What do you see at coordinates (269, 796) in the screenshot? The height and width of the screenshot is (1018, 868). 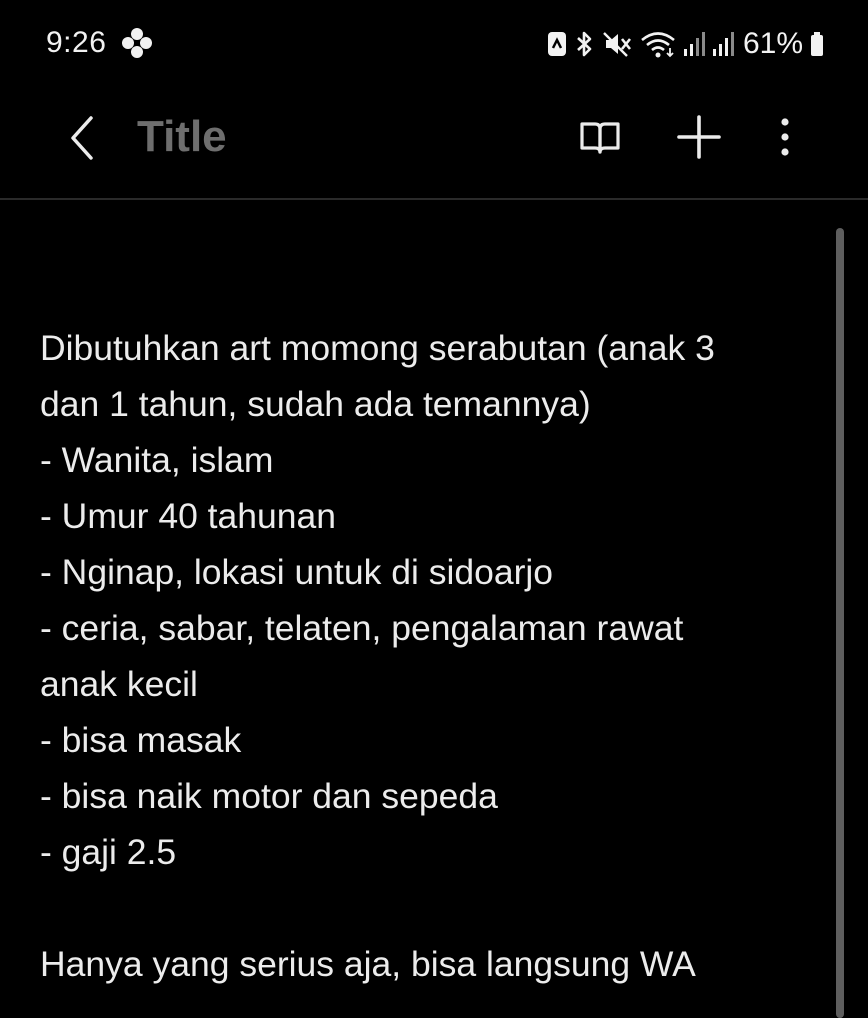 I see `note-line: - bisa naik motor dan sepeda` at bounding box center [269, 796].